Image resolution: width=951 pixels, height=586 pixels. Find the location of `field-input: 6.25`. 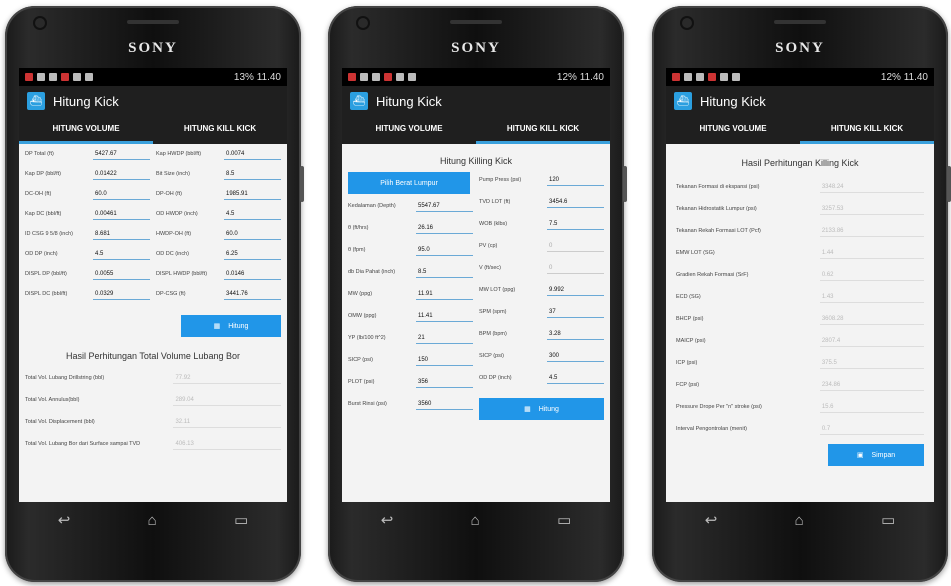

field-input: 6.25 is located at coordinates (252, 254).